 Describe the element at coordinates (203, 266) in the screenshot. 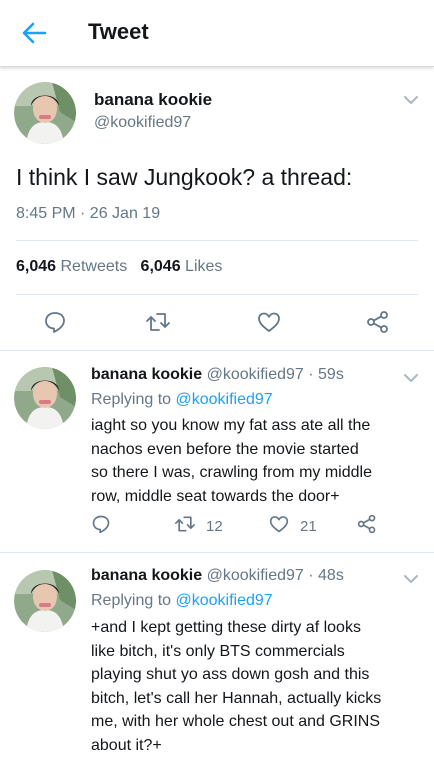

I see `likes-label: Likes` at that location.